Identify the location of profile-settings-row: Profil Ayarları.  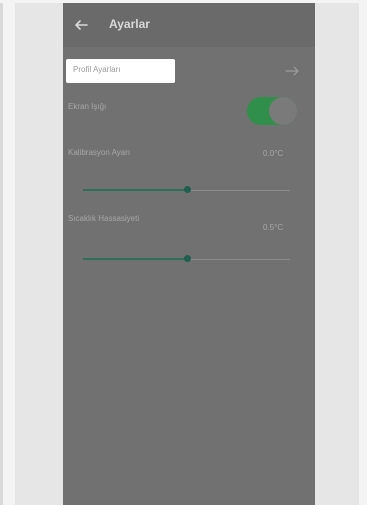
(120, 71).